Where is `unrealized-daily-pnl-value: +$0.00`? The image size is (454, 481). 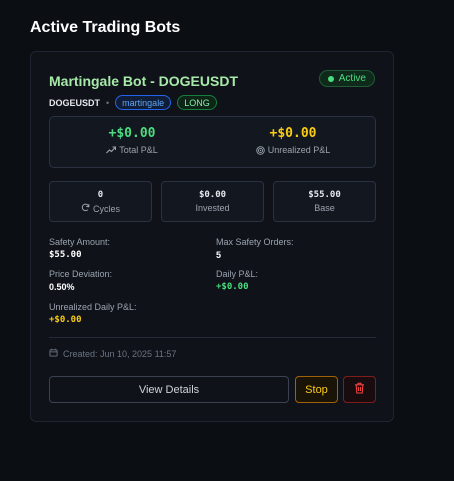 unrealized-daily-pnl-value: +$0.00 is located at coordinates (65, 320).